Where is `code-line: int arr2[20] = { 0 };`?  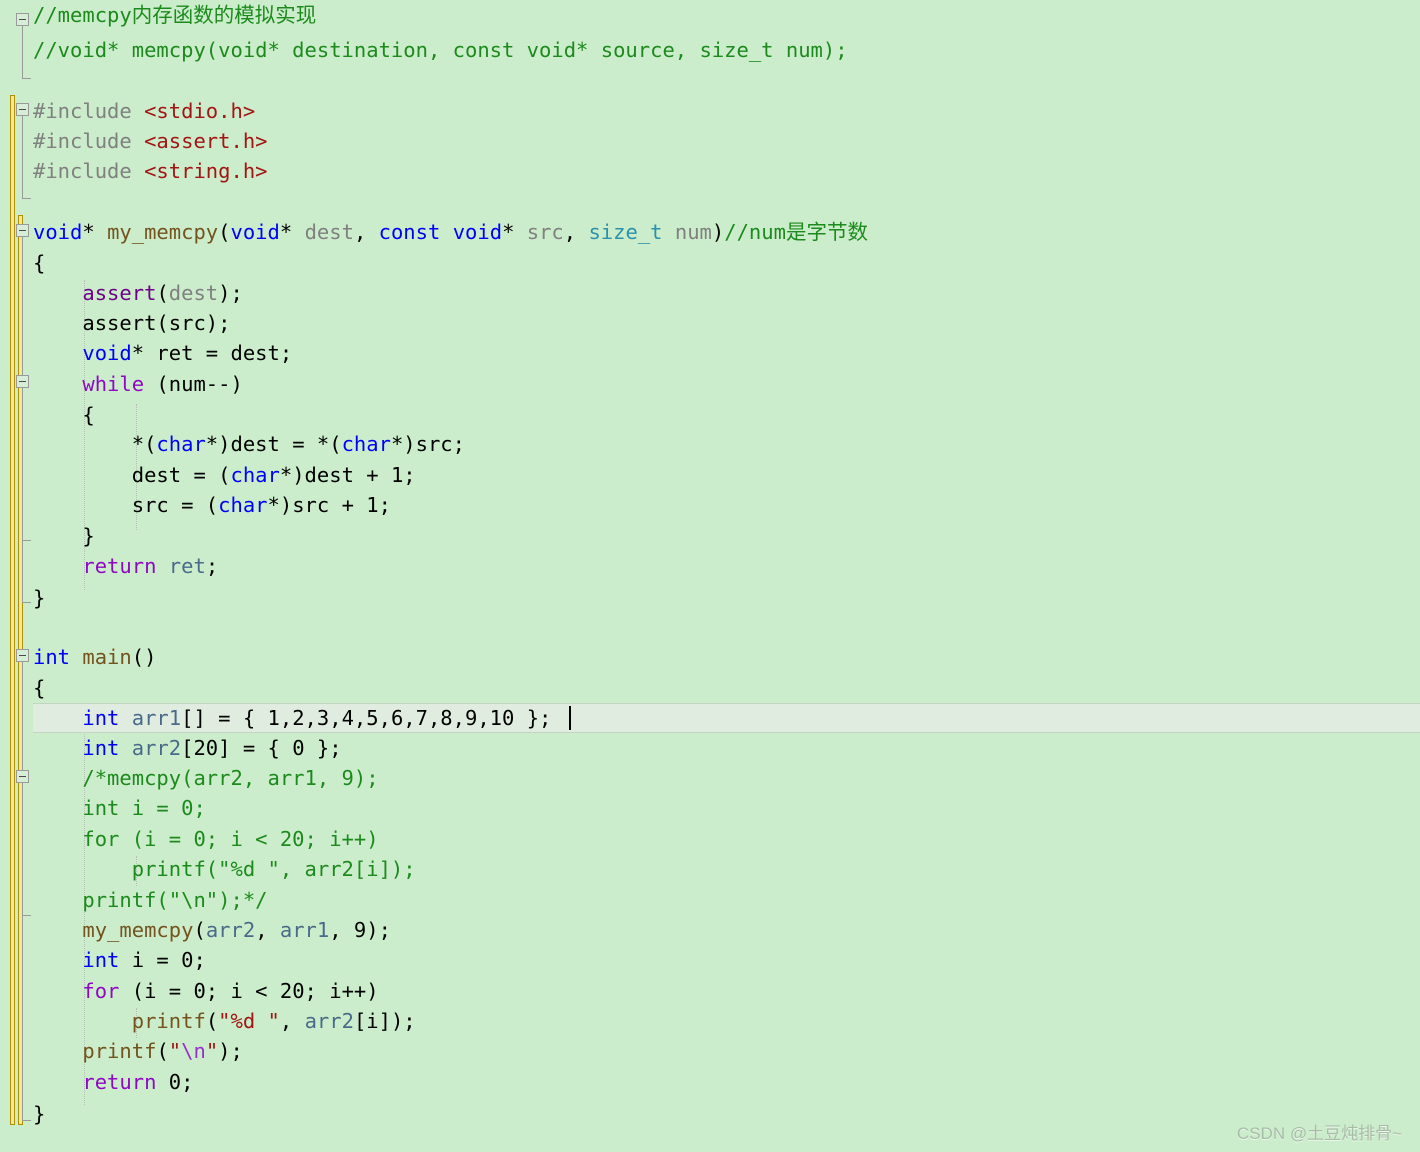 code-line: int arr2[20] = { 0 }; is located at coordinates (187, 748).